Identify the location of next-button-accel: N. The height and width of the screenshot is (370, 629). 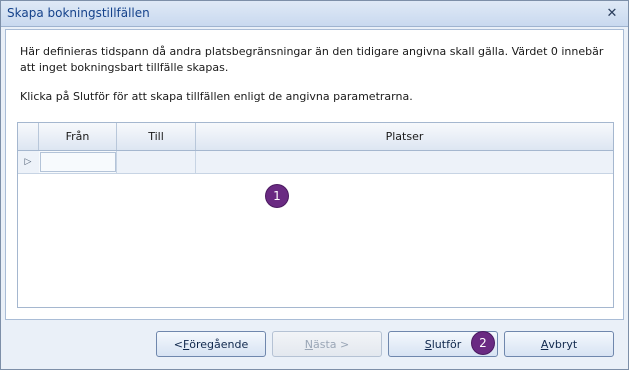
(308, 344).